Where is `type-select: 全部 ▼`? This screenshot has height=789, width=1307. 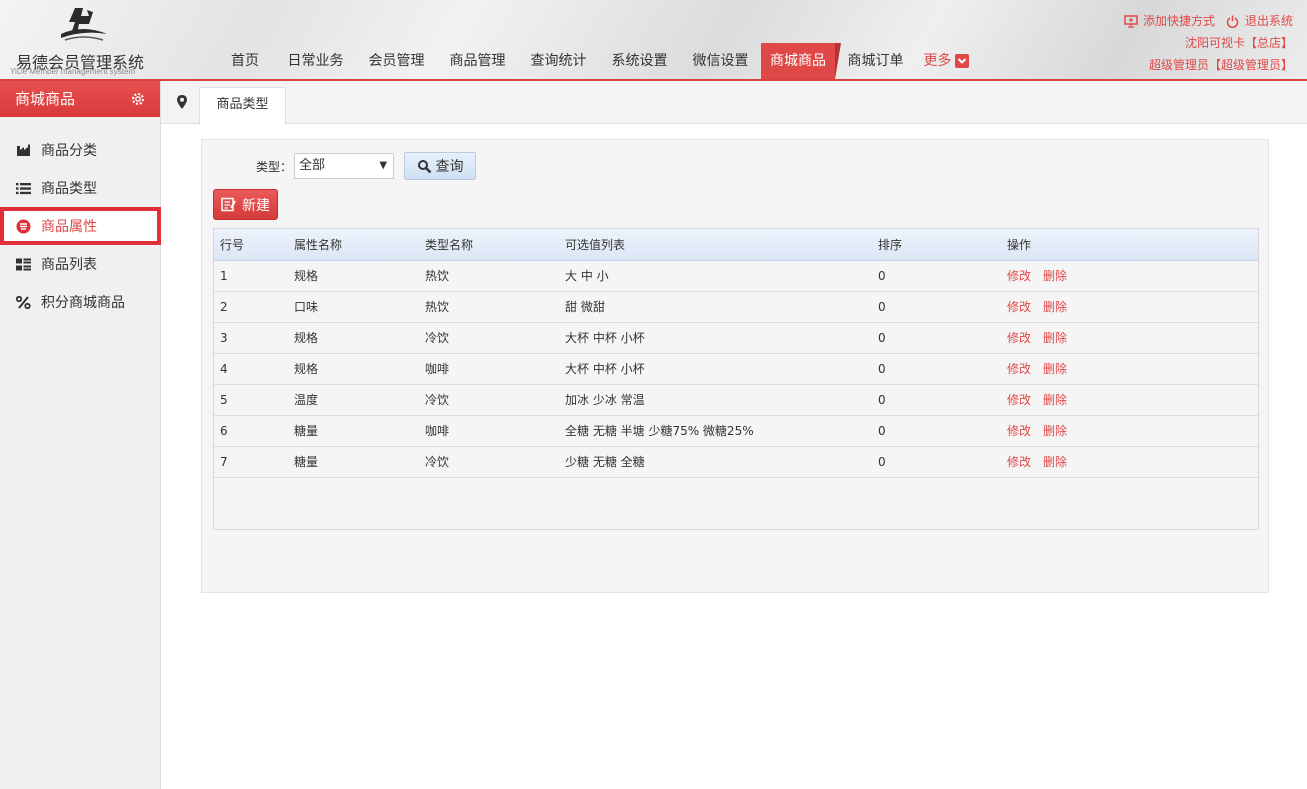 type-select: 全部 ▼ is located at coordinates (344, 166).